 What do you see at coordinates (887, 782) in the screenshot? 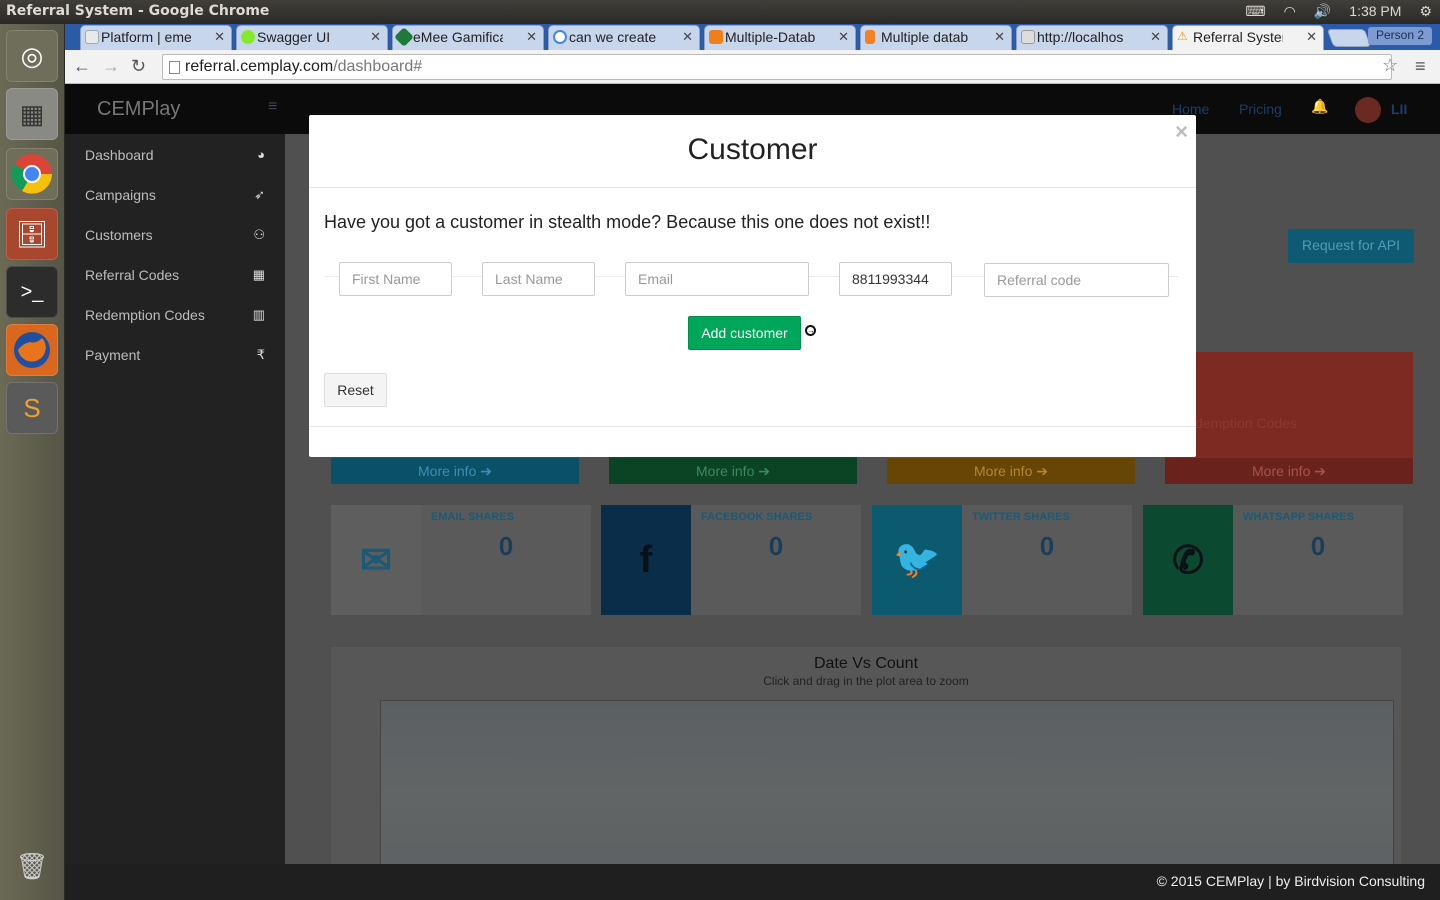
I see `chart-plot-area` at bounding box center [887, 782].